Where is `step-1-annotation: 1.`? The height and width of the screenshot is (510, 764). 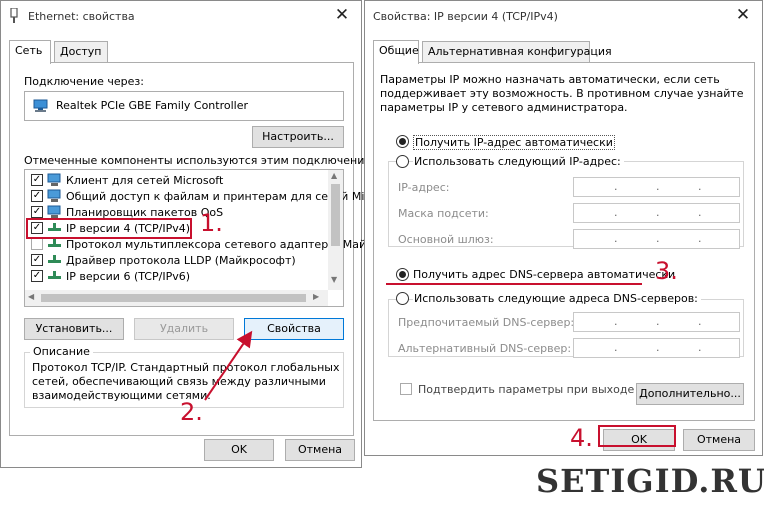 step-1-annotation: 1. is located at coordinates (211, 223).